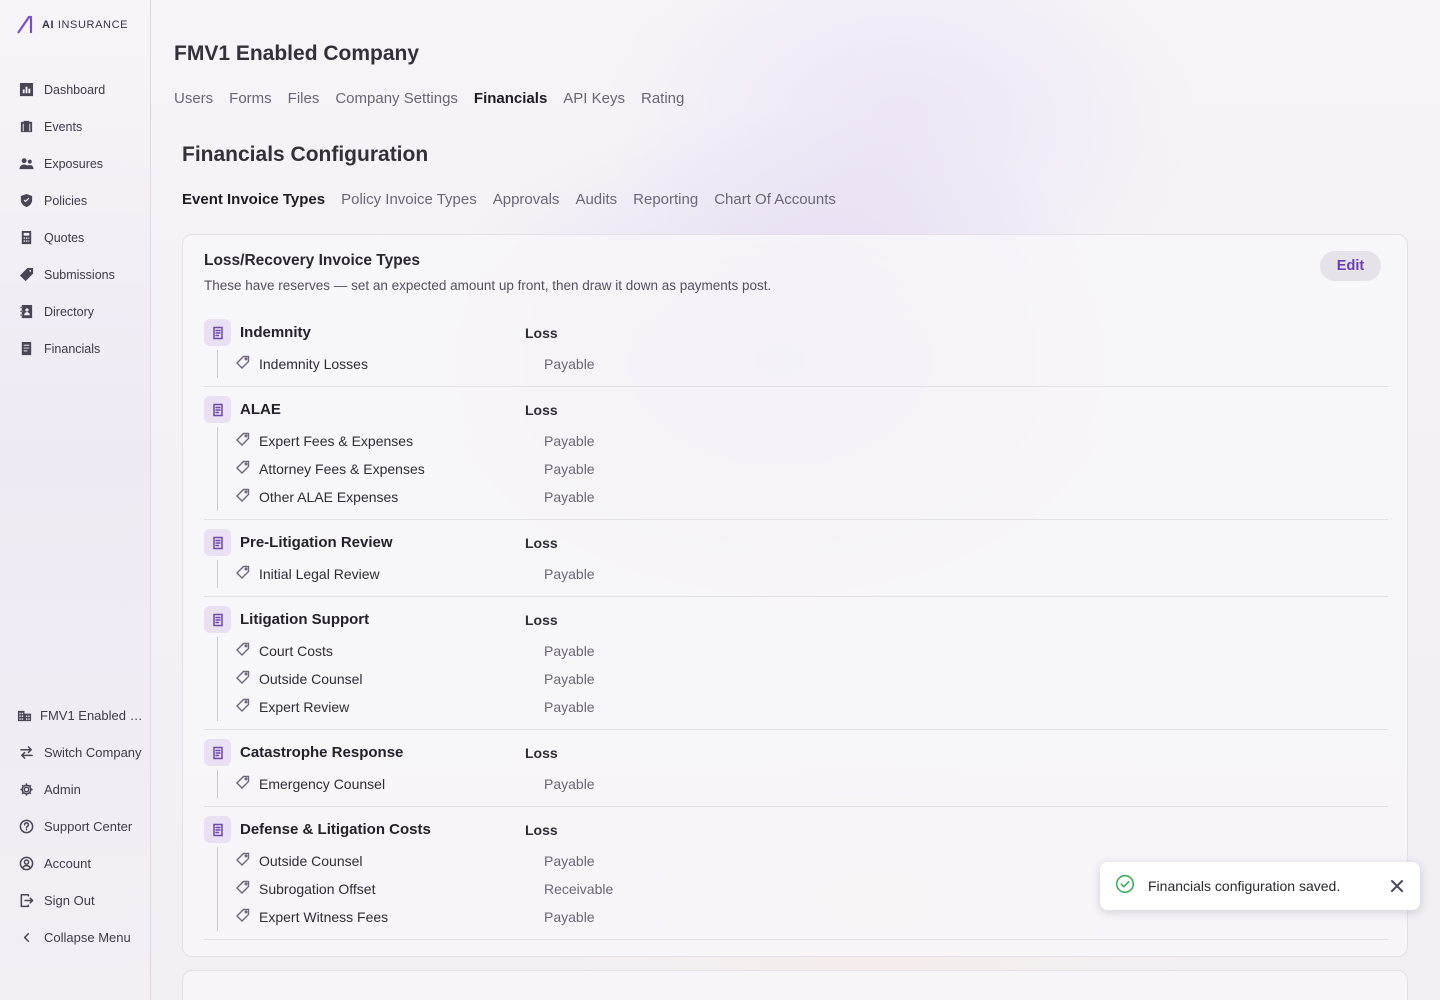  I want to click on subtab-chart-of-accounts: Chart Of Accounts, so click(775, 199).